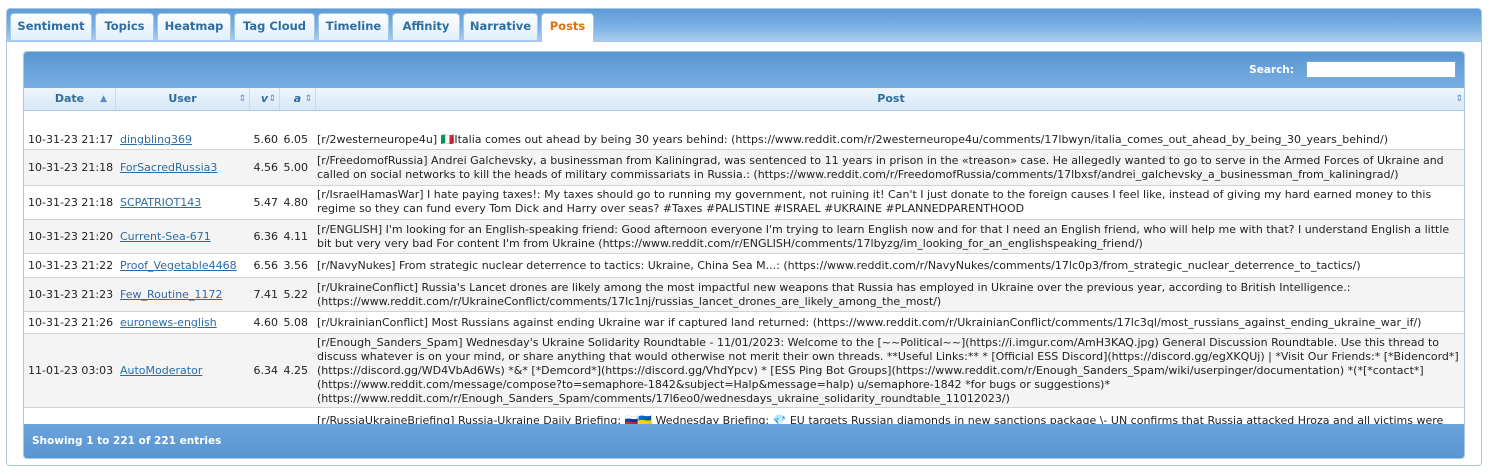 This screenshot has height=472, width=1490. Describe the element at coordinates (161, 370) in the screenshot. I see `row-user-link: AutoModerator` at that location.